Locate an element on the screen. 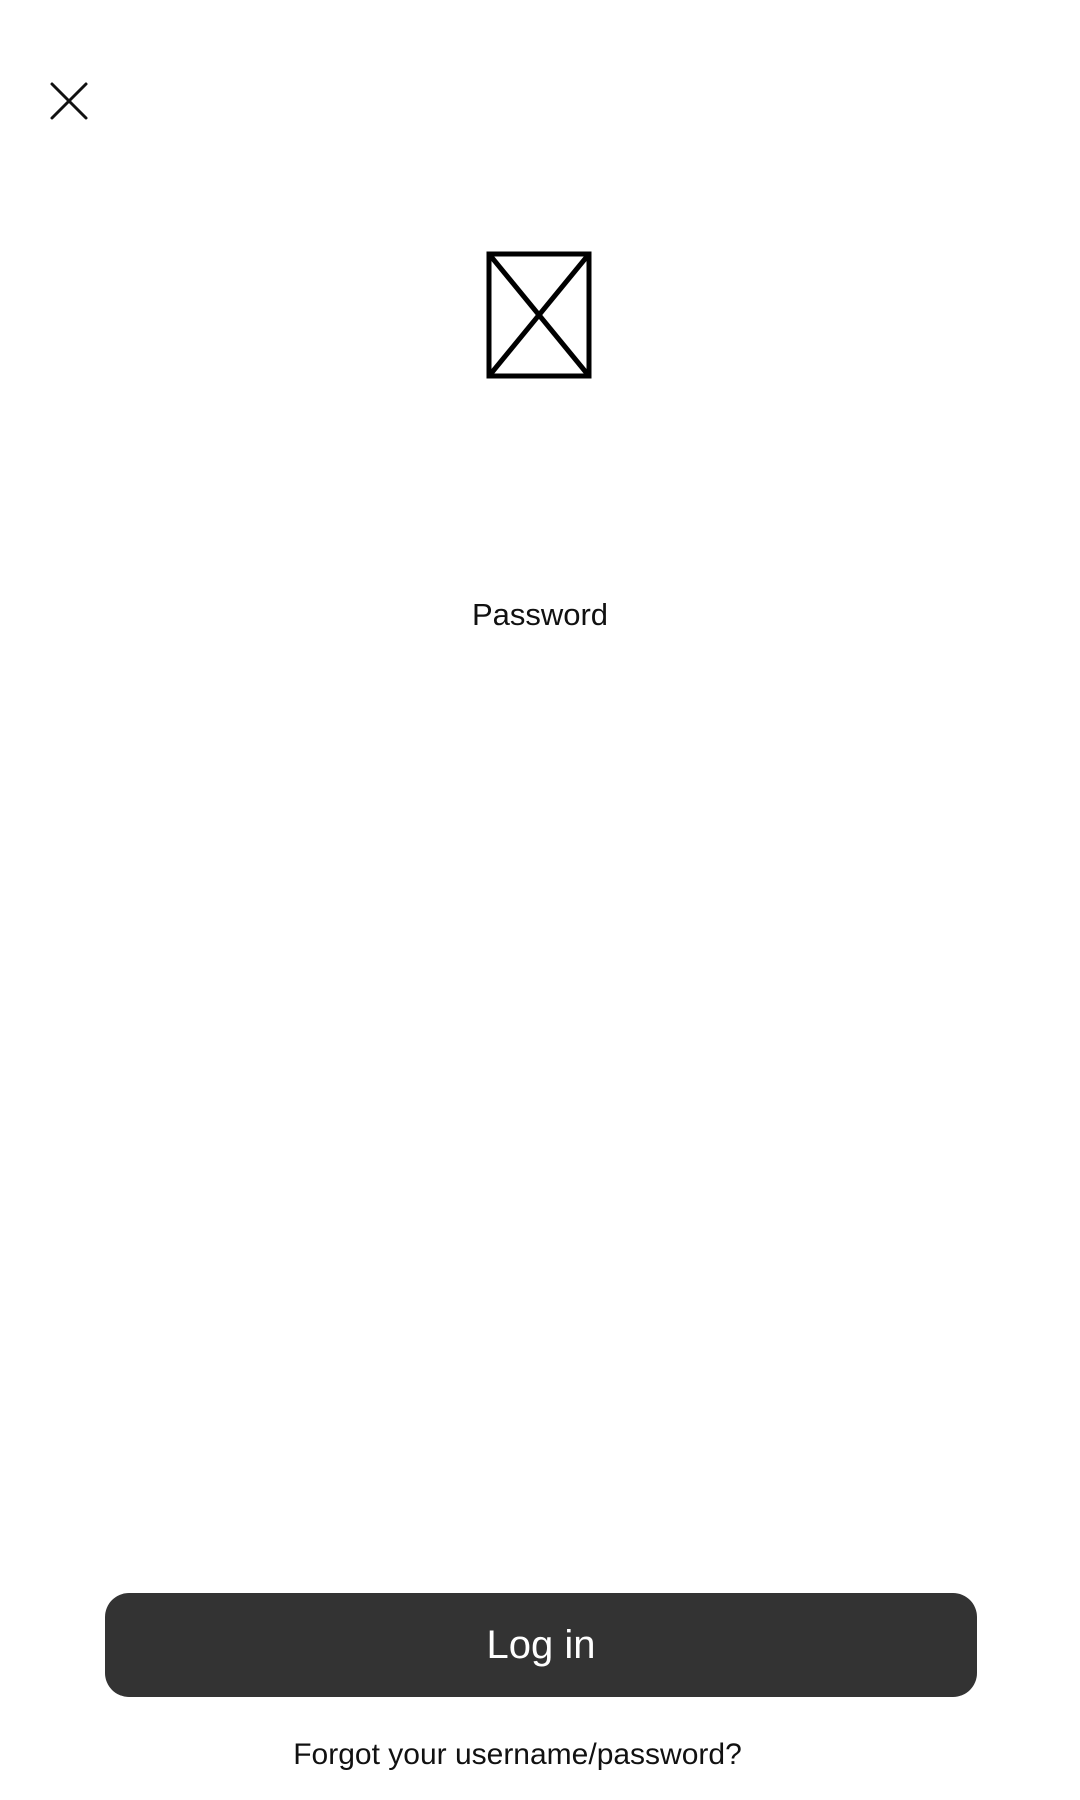  image-placeholder-icon is located at coordinates (539, 315).